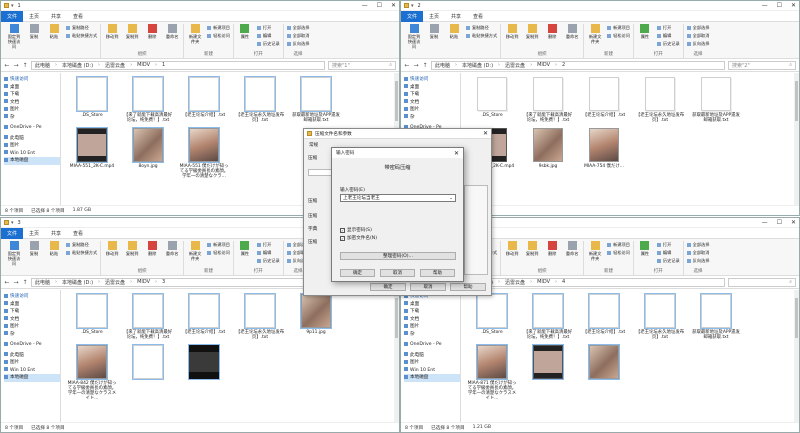 This screenshot has width=800, height=433. I want to click on copy-path-button: 复制路径, so click(81, 245).